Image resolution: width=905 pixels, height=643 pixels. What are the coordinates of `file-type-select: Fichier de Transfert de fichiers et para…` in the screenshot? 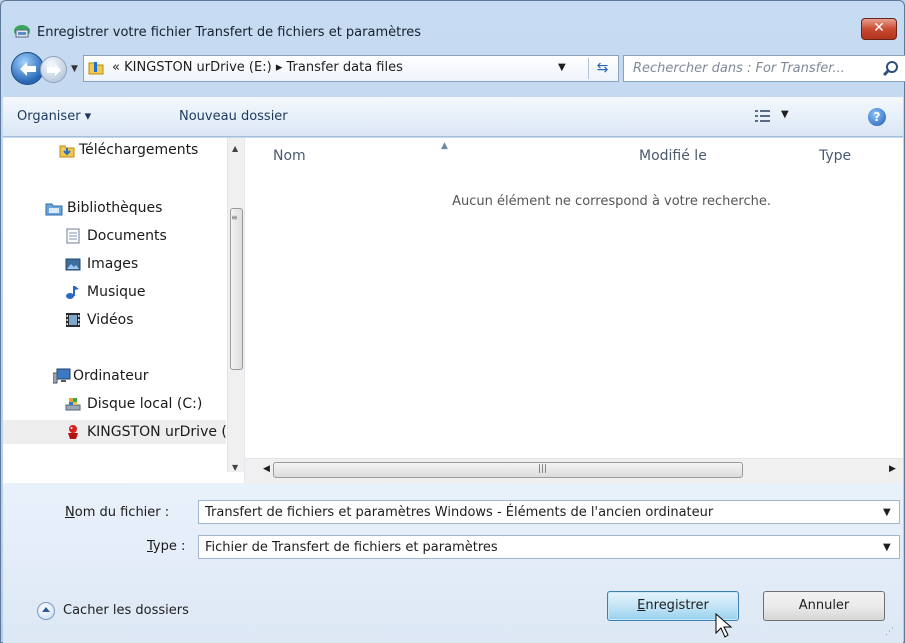 It's located at (549, 547).